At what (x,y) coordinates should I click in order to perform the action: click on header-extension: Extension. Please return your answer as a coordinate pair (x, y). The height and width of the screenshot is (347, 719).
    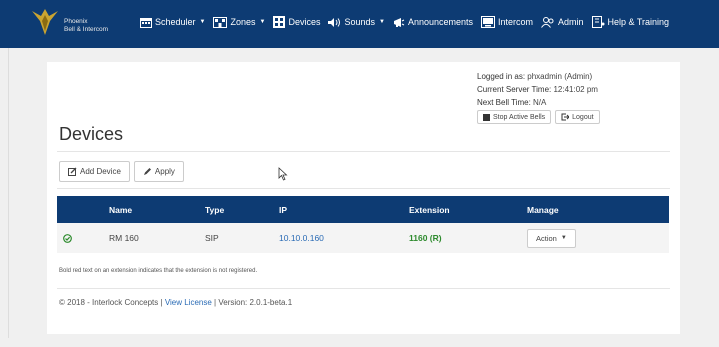
    Looking at the image, I should click on (429, 209).